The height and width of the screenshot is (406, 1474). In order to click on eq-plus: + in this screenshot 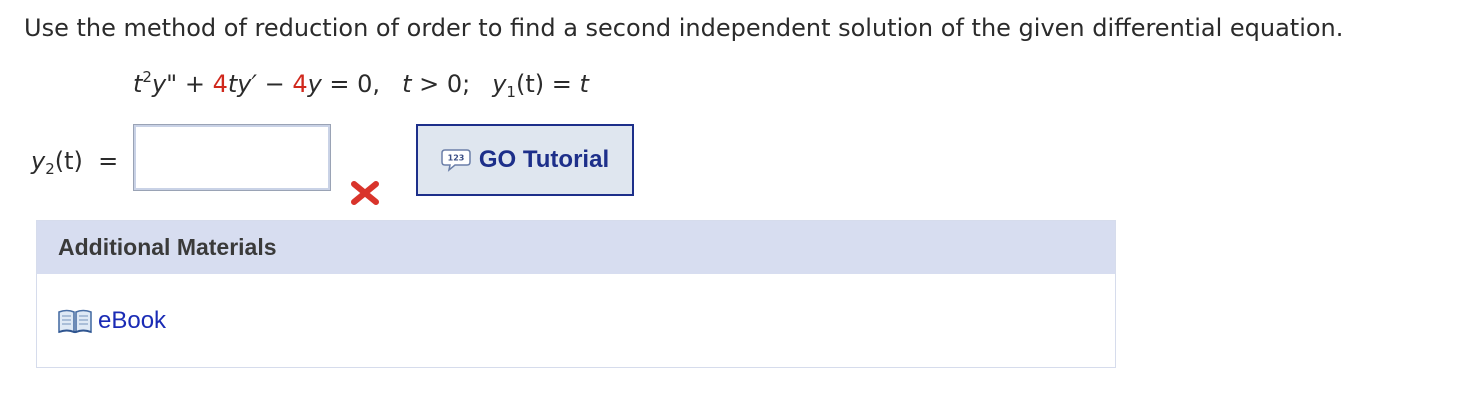, I will do `click(195, 84)`.